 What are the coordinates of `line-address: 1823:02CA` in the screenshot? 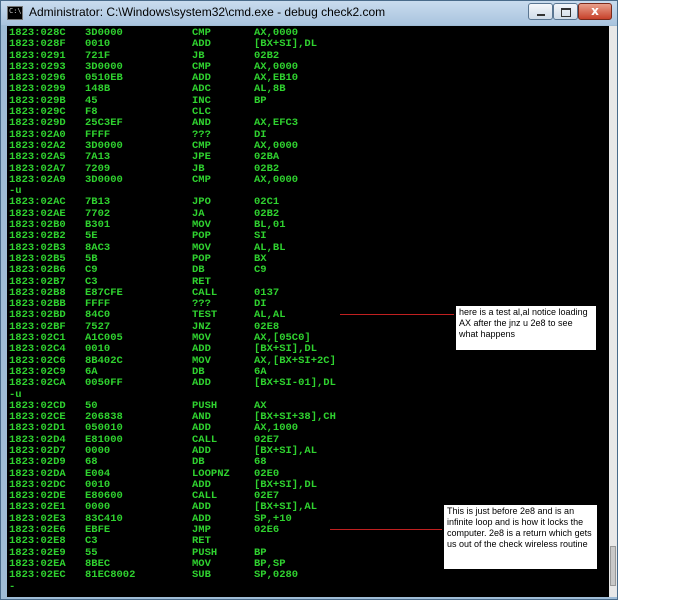 It's located at (37, 383).